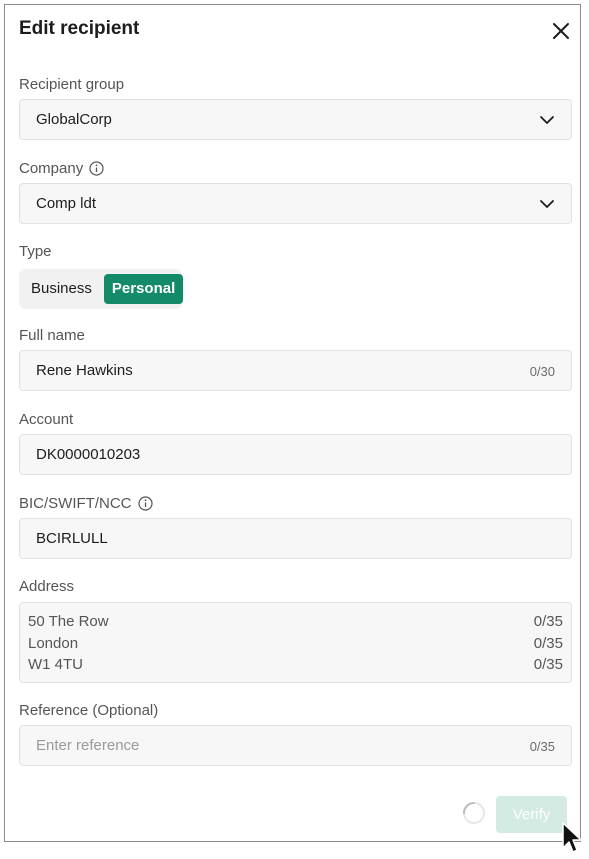 The width and height of the screenshot is (589, 859). Describe the element at coordinates (295, 745) in the screenshot. I see `reference-input: Enter reference 0/35` at that location.